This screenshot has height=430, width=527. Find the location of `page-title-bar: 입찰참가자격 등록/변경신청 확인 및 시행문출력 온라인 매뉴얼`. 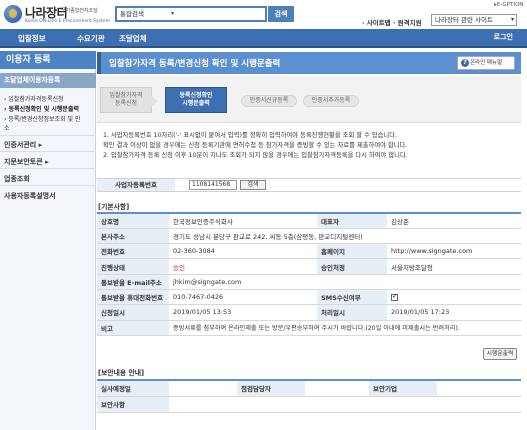

page-title-bar: 입찰참가자격 등록/변경신청 확인 및 시행문출력 온라인 매뉴얼 is located at coordinates (309, 63).